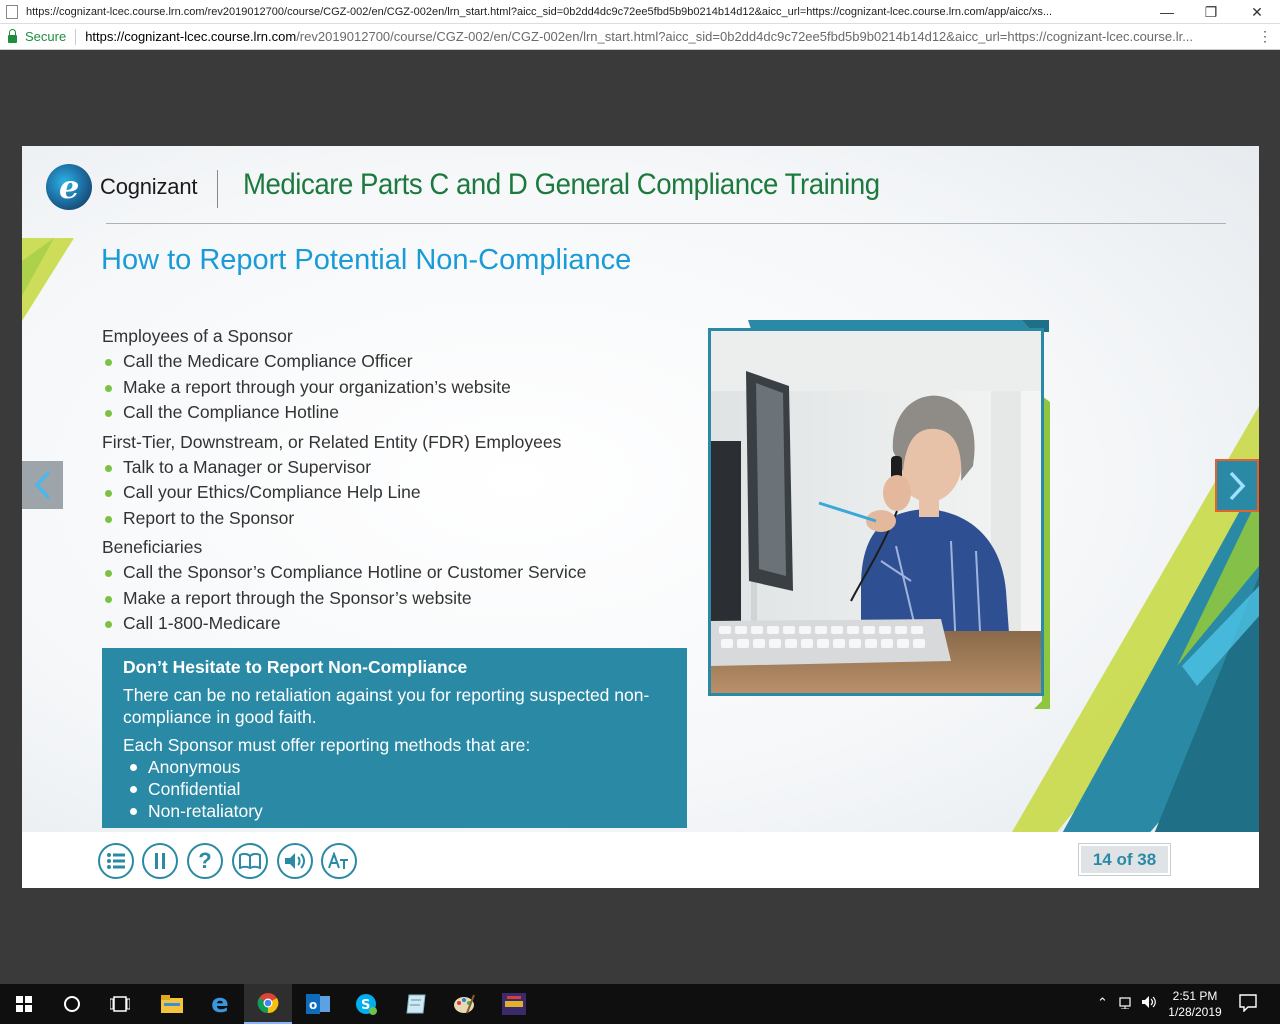 This screenshot has height=1024, width=1280. What do you see at coordinates (295, 667) in the screenshot?
I see `callout-title: Don’t Hesitate to Report Non-Compliance` at bounding box center [295, 667].